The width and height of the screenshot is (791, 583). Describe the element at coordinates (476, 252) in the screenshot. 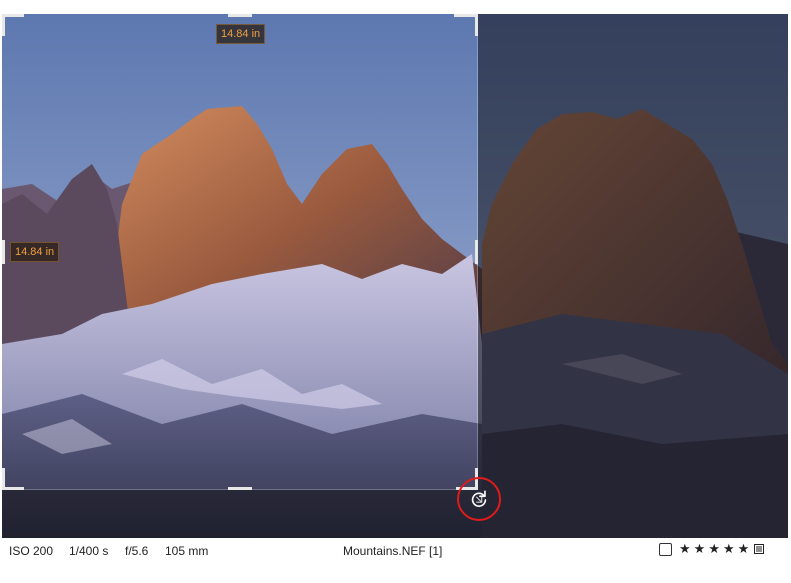

I see `crop-handle-middle-right` at that location.